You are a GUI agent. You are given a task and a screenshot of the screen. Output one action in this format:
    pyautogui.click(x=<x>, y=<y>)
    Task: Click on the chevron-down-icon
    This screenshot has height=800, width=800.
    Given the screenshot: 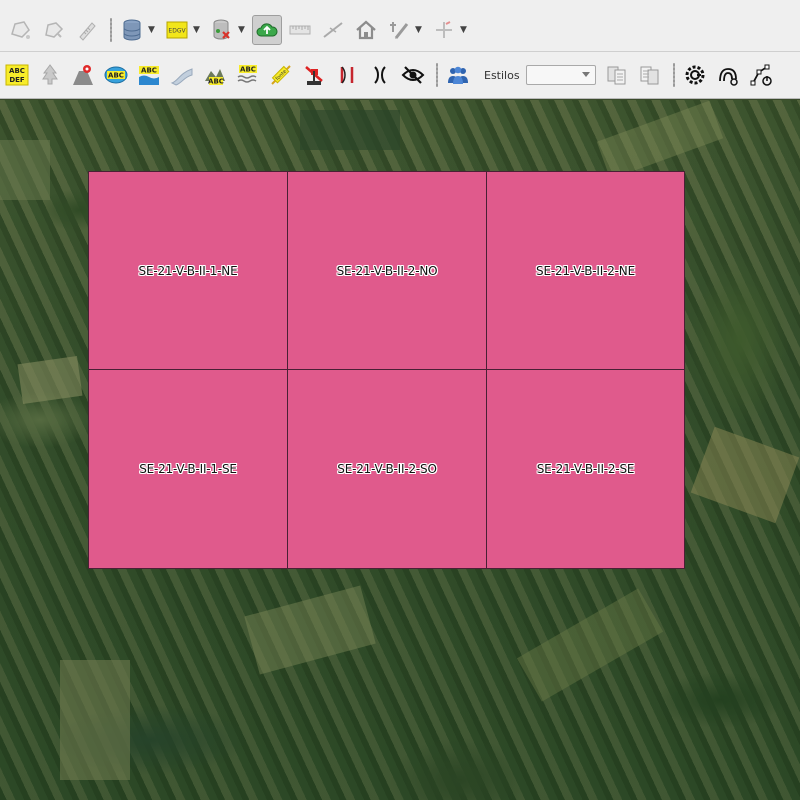 What is the action you would take?
    pyautogui.click(x=585, y=74)
    